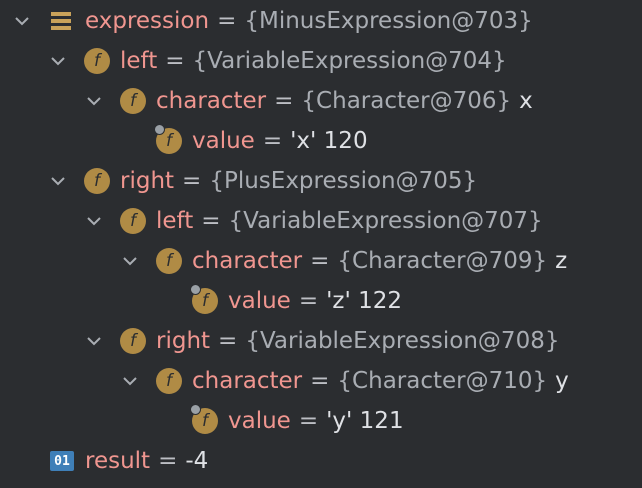  I want to click on var-value: {MinusExpression@703}, so click(388, 21).